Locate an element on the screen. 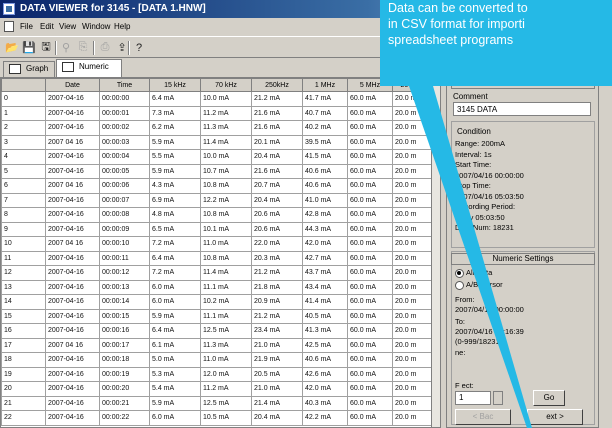 This screenshot has height=428, width=612. table-cell: 10.7 mA is located at coordinates (226, 171).